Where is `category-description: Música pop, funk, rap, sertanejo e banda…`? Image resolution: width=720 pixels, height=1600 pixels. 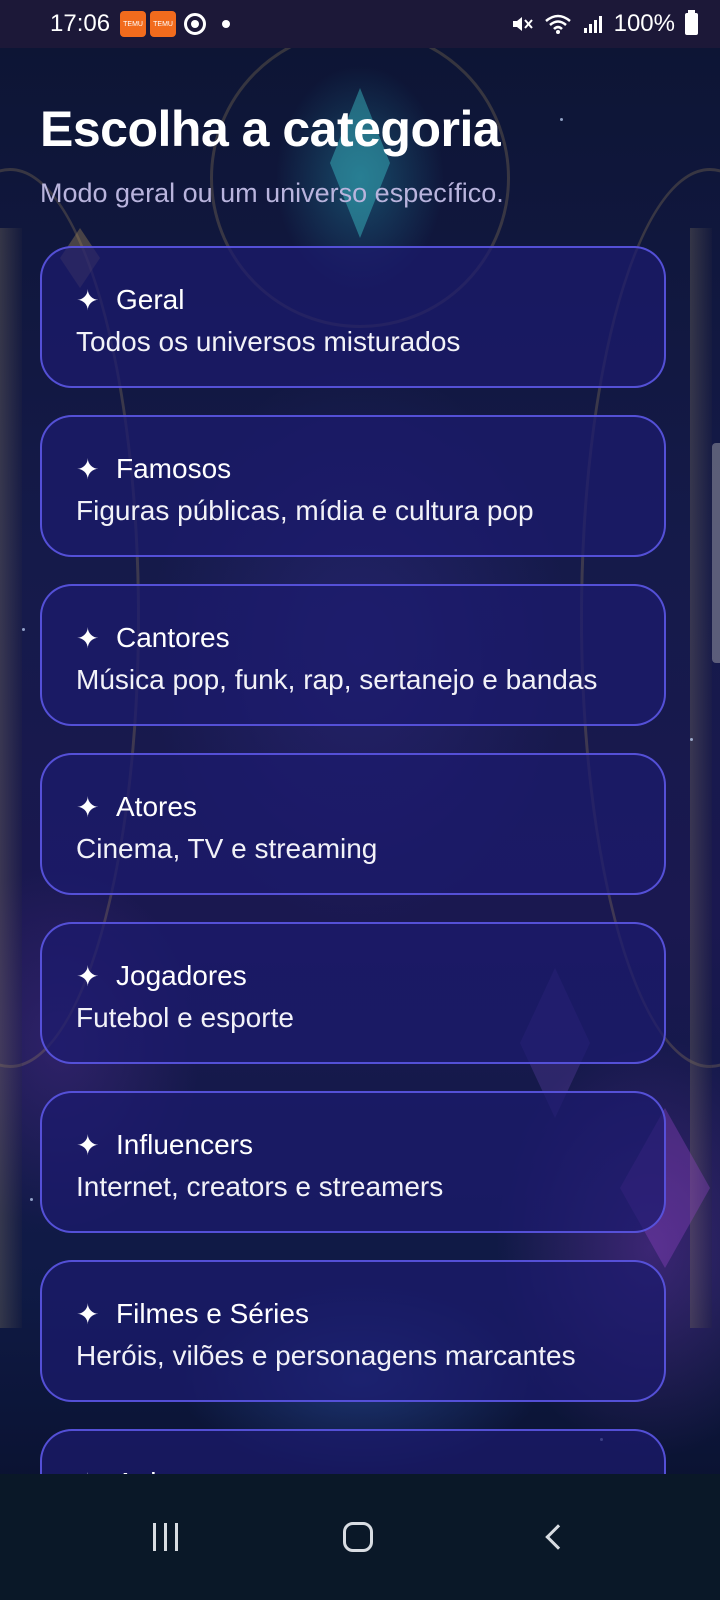 category-description: Música pop, funk, rap, sertanejo e banda… is located at coordinates (337, 679).